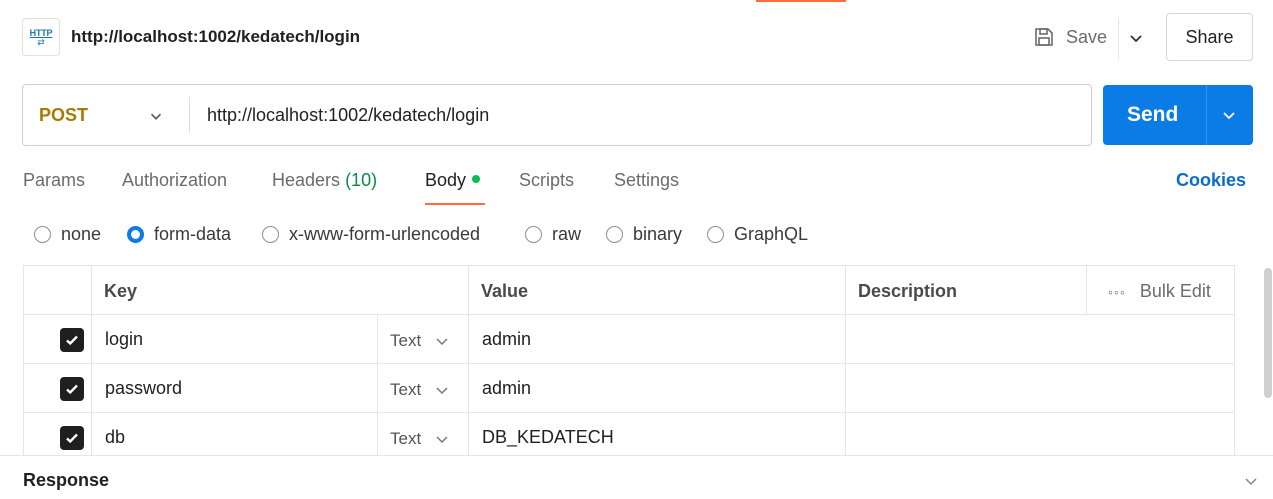 This screenshot has height=499, width=1273. I want to click on row-key: password, so click(143, 388).